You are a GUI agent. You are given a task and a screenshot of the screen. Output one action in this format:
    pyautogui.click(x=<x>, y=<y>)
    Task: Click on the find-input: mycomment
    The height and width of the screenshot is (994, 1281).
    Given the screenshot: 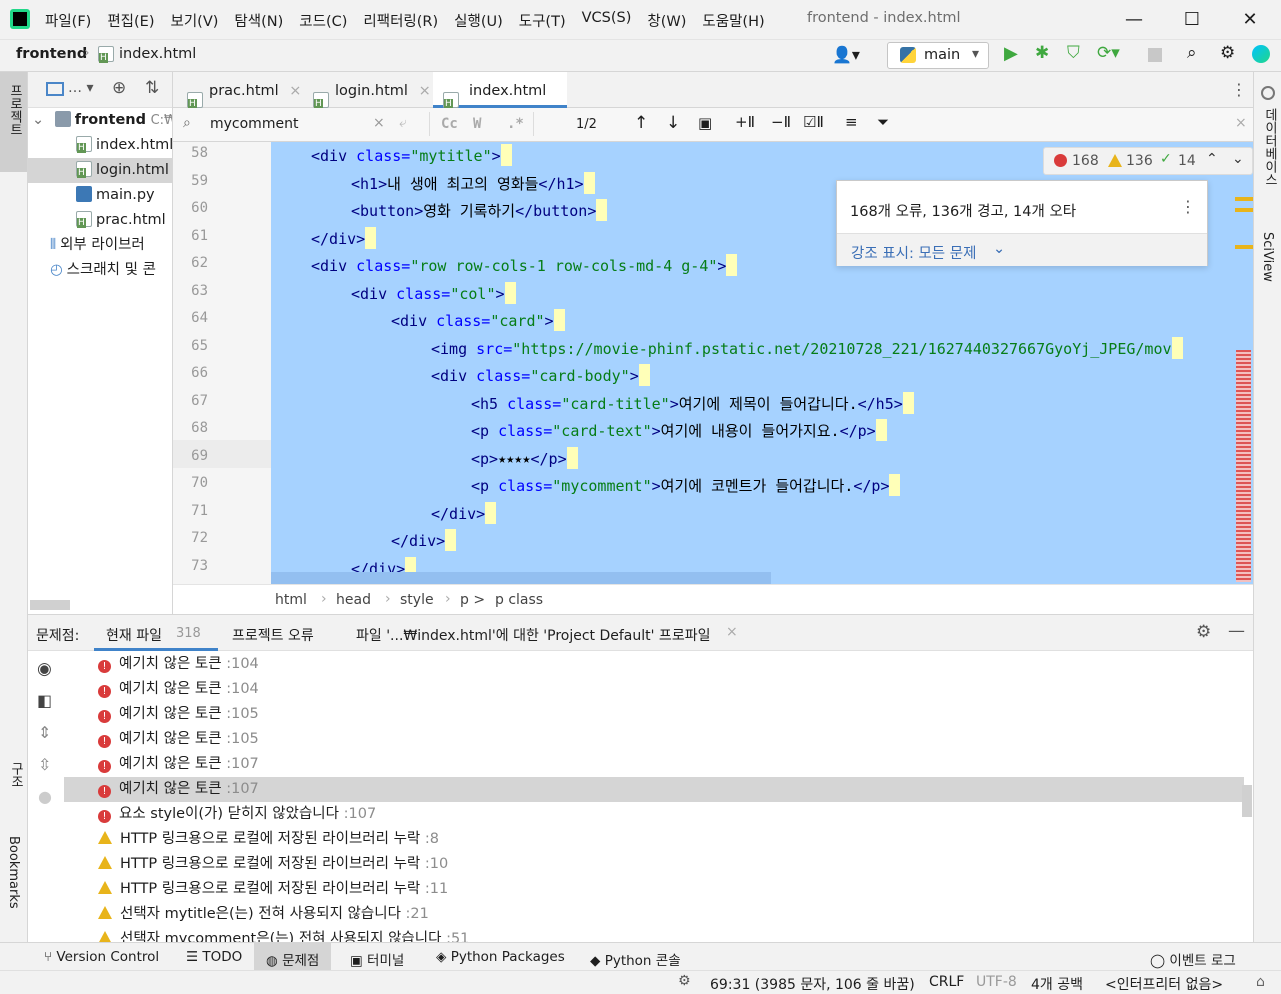 What is the action you would take?
    pyautogui.click(x=254, y=124)
    